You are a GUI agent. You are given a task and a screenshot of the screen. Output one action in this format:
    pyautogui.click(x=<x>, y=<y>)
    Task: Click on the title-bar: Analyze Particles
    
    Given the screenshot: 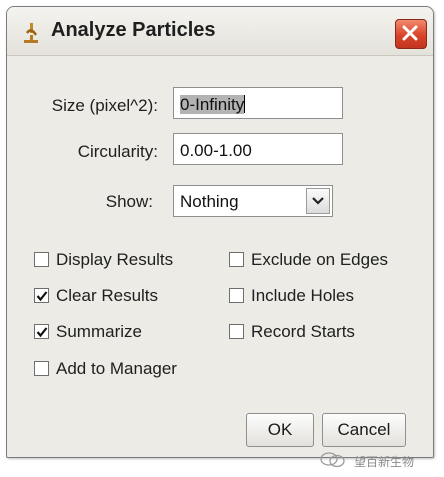 What is the action you would take?
    pyautogui.click(x=220, y=31)
    